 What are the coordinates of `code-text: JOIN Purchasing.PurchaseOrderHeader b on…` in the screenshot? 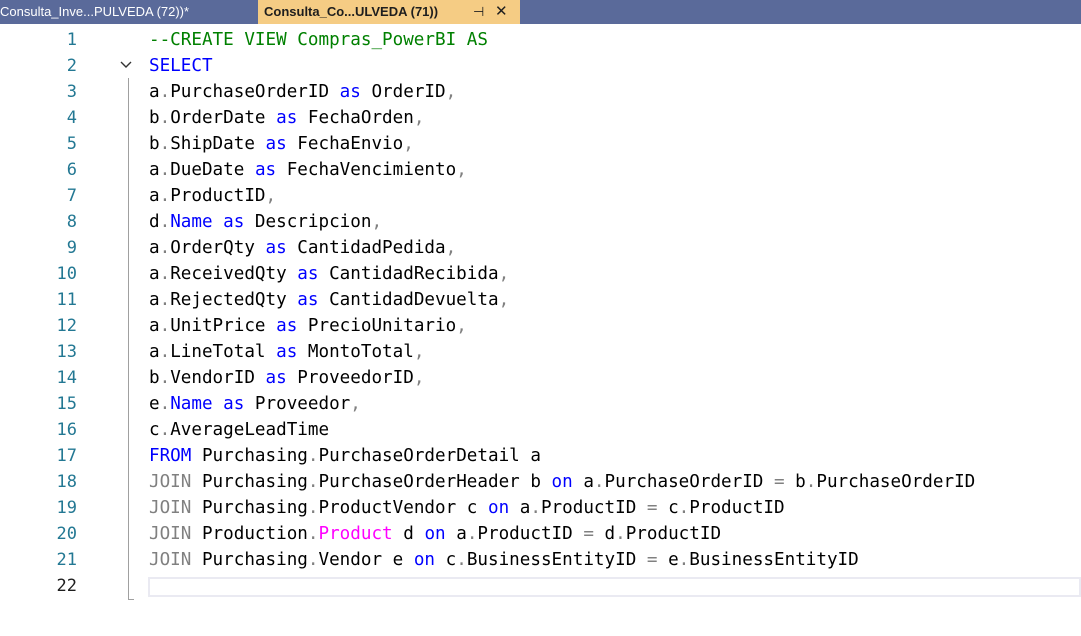 It's located at (562, 482).